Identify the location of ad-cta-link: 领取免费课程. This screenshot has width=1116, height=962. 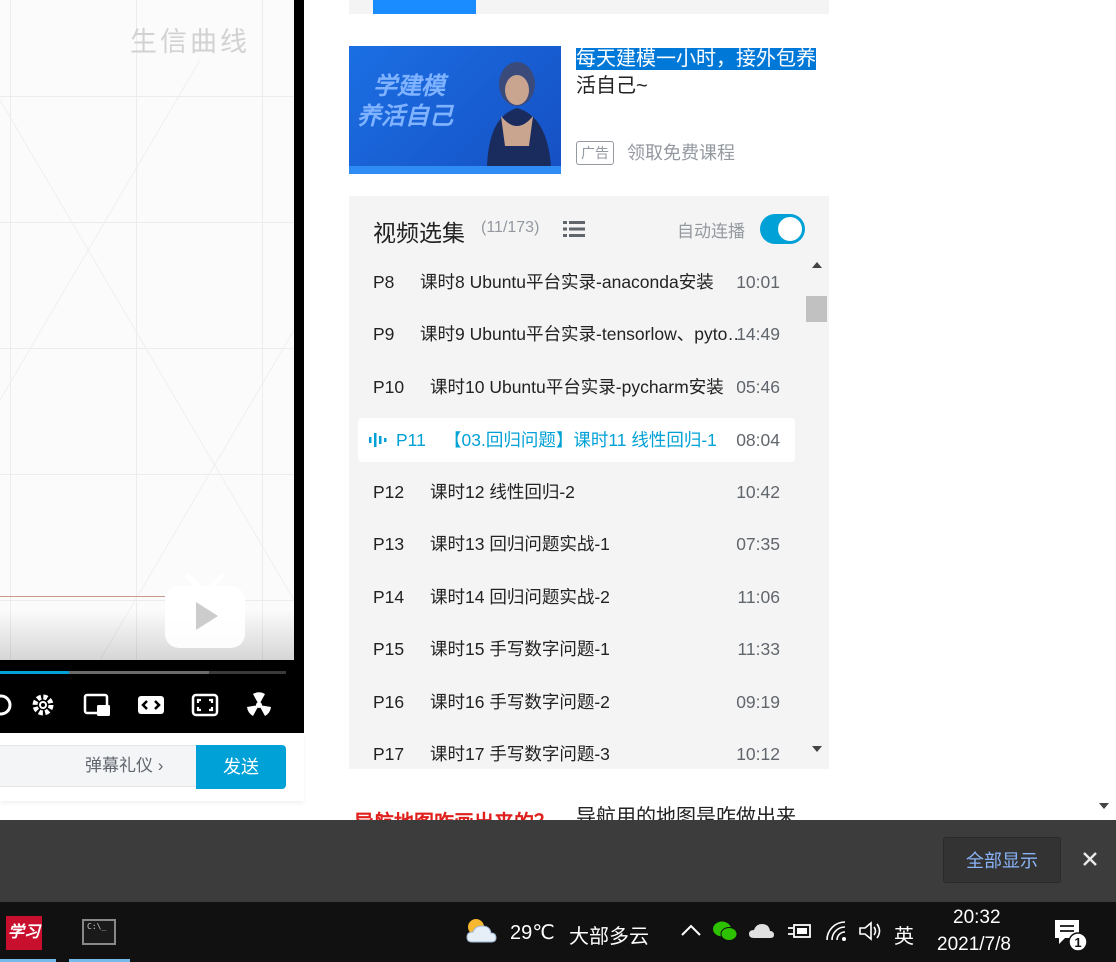
(681, 153).